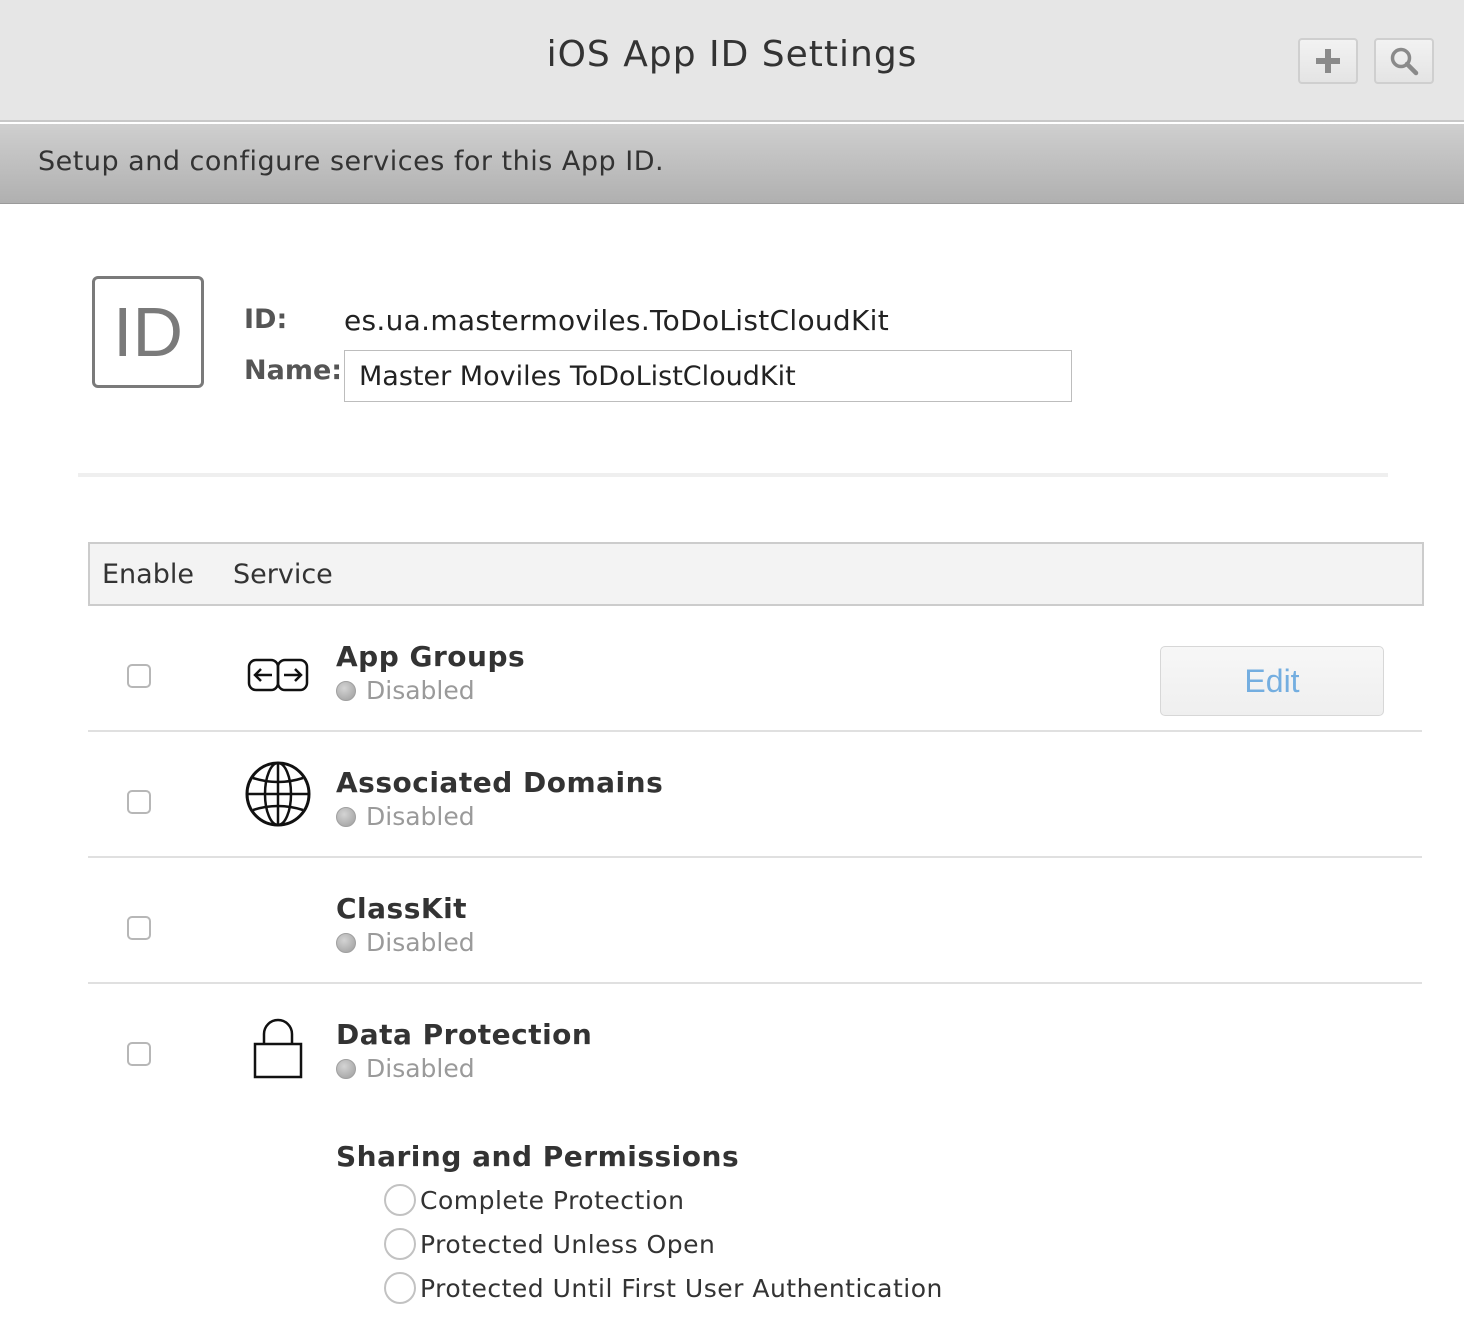  Describe the element at coordinates (266, 319) in the screenshot. I see `id-label: ID:` at that location.